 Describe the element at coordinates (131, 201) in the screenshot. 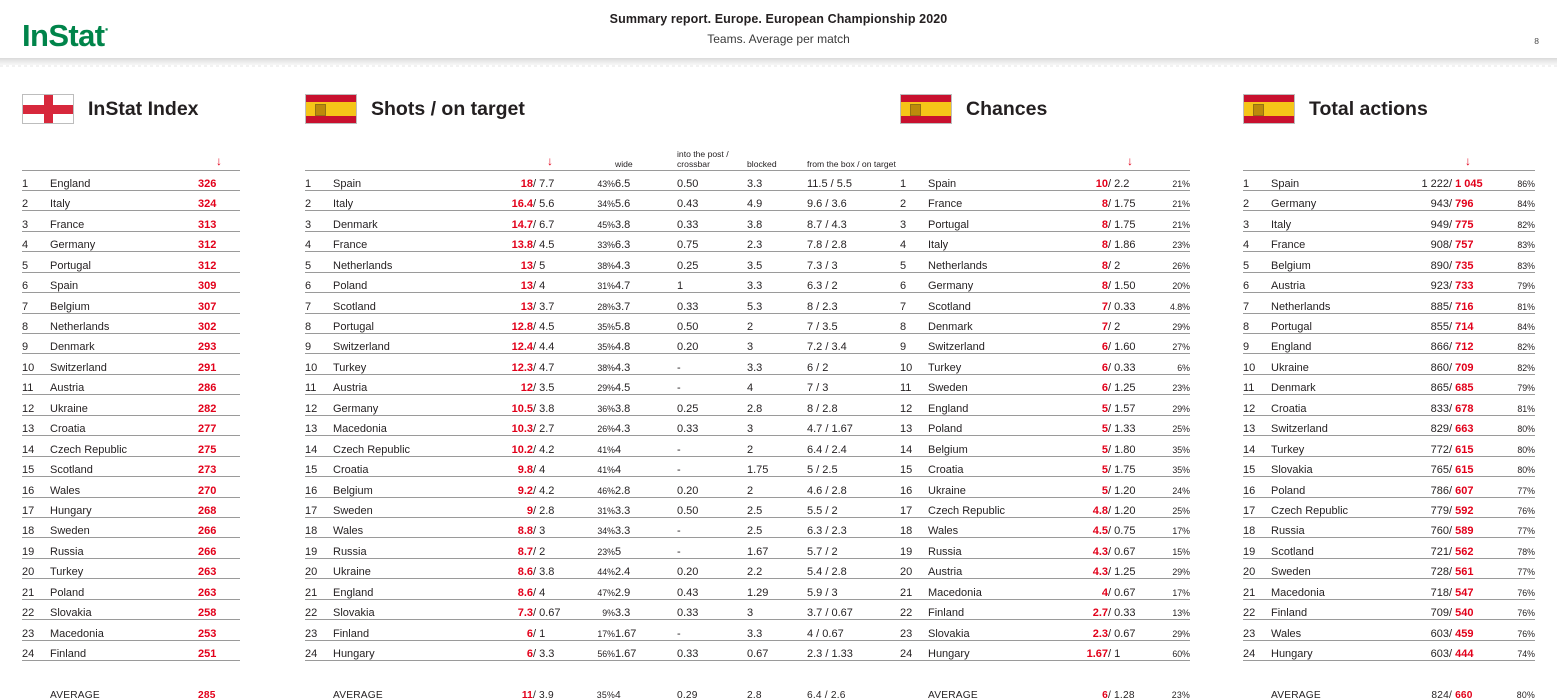

I see `table-row: 2 Italy 324` at that location.